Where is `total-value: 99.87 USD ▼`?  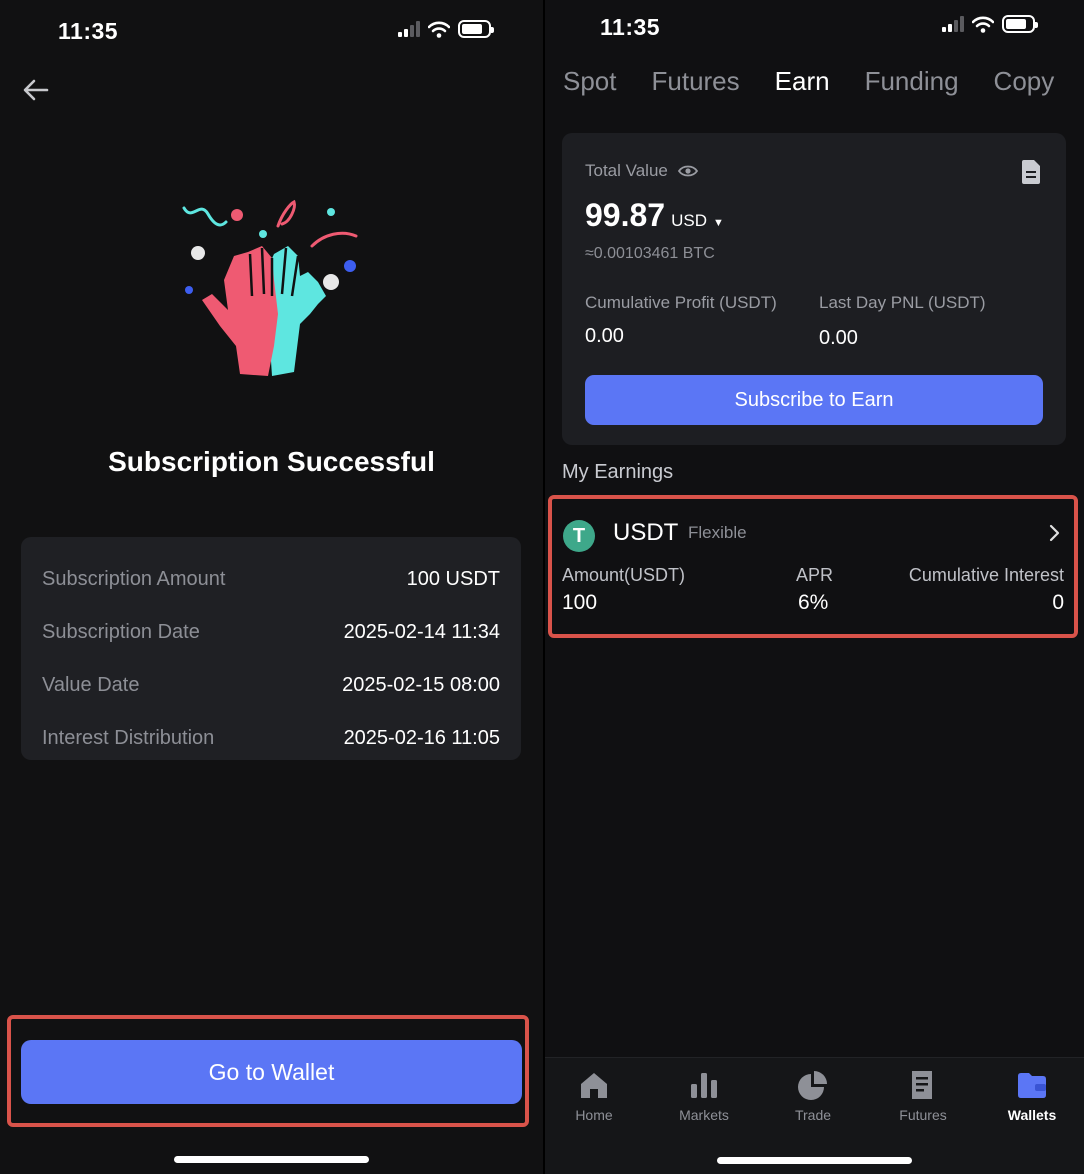
total-value: 99.87 USD ▼ is located at coordinates (654, 215).